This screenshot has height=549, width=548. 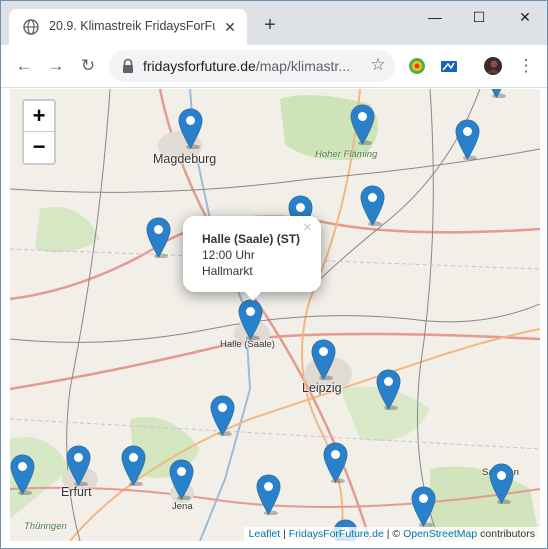 I want to click on fridaysforfuture-link: FridaysForFuture.de, so click(x=336, y=534).